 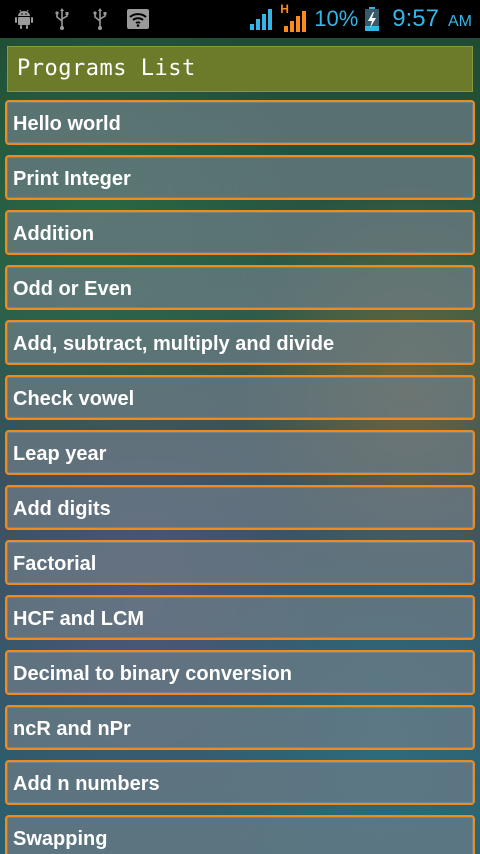 I want to click on list-item-label: Decimal to binary conversion, so click(x=152, y=674).